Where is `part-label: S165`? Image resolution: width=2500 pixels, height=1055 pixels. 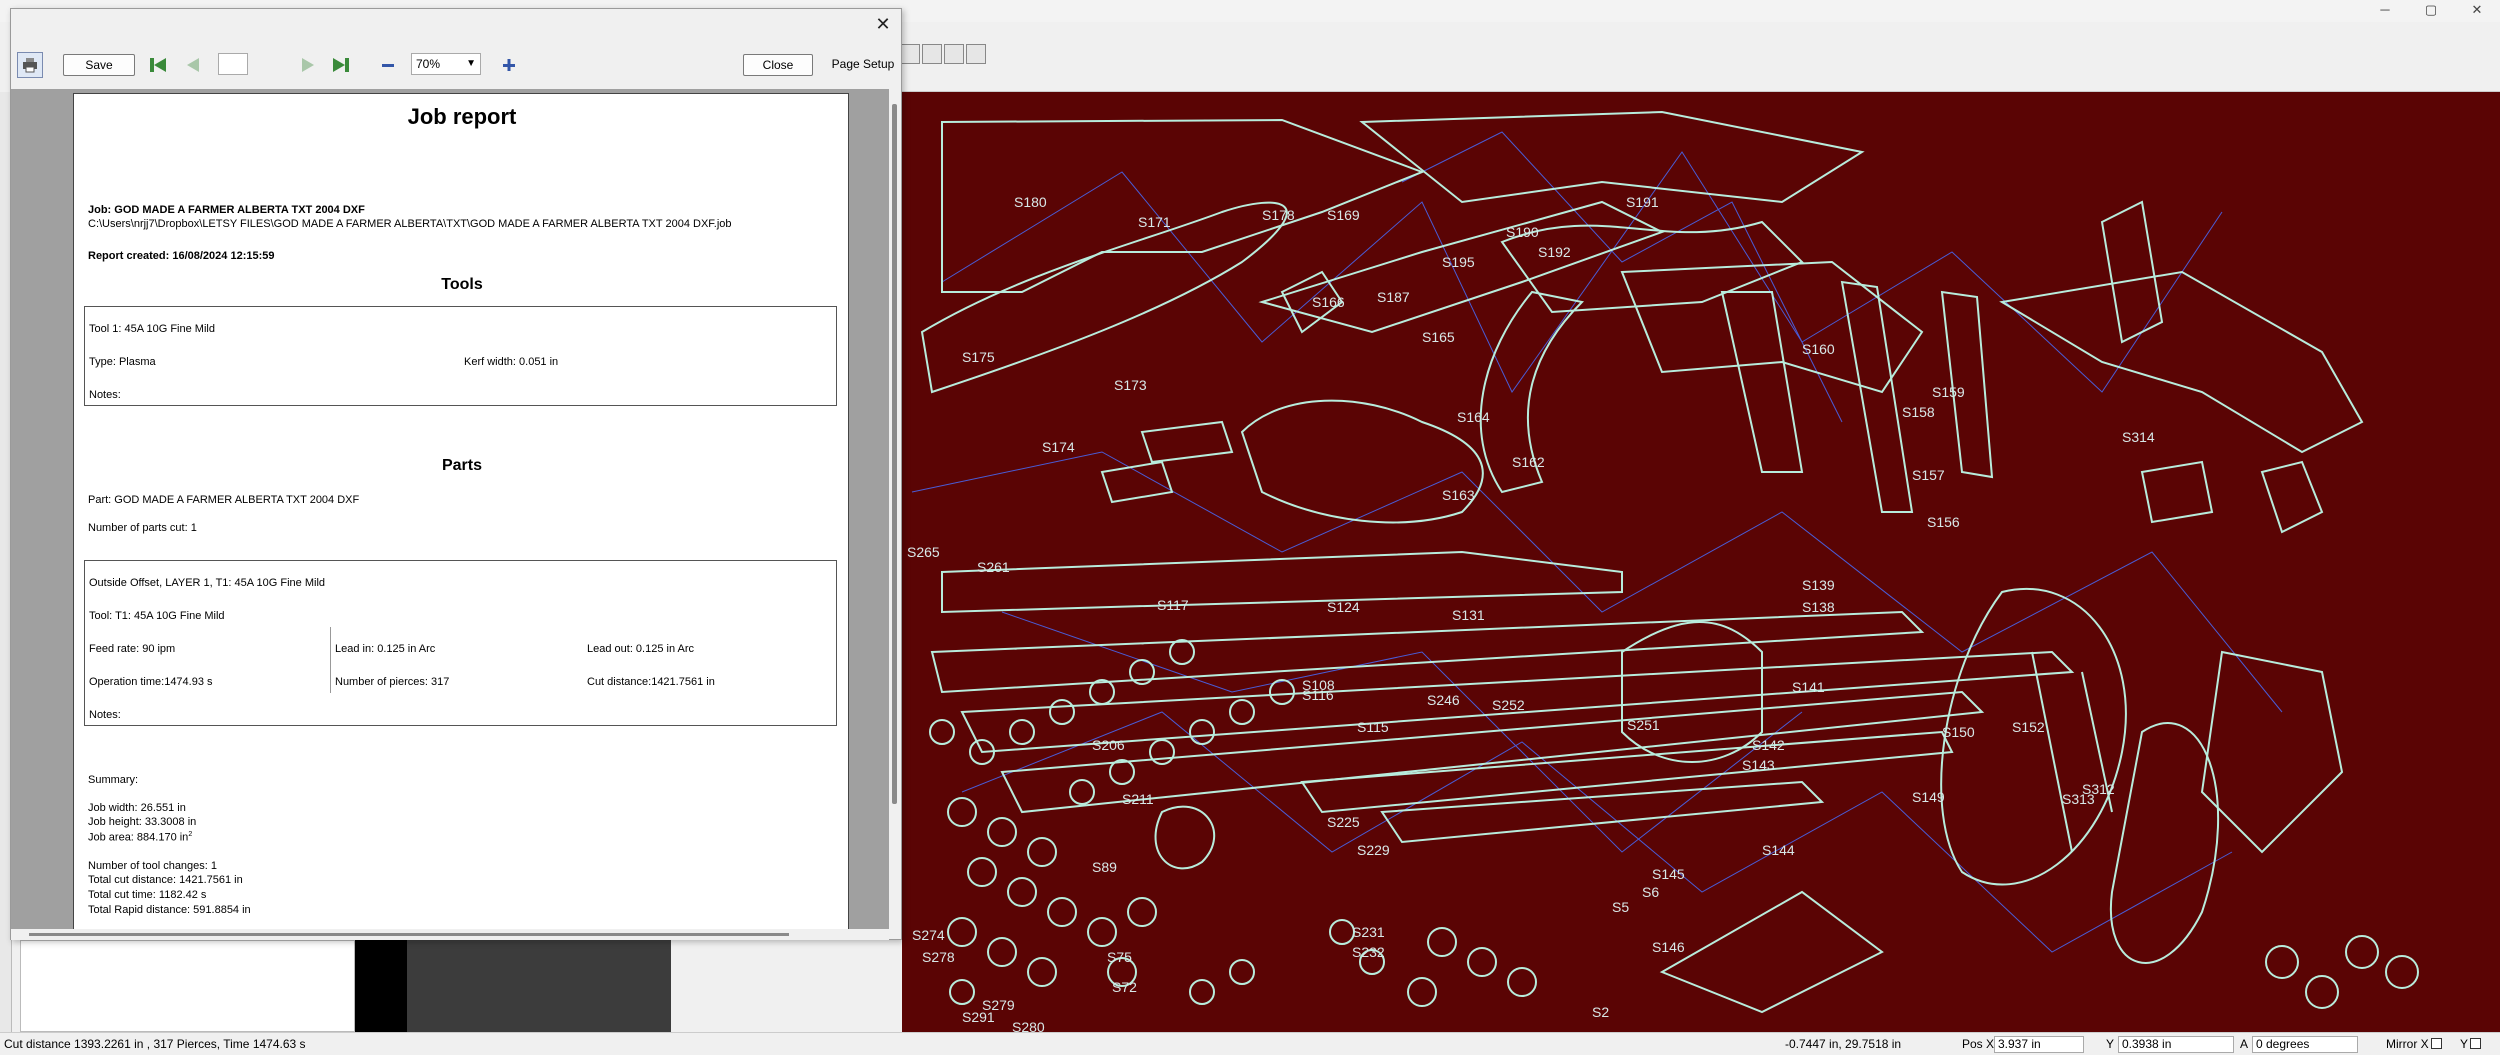
part-label: S165 is located at coordinates (1438, 337).